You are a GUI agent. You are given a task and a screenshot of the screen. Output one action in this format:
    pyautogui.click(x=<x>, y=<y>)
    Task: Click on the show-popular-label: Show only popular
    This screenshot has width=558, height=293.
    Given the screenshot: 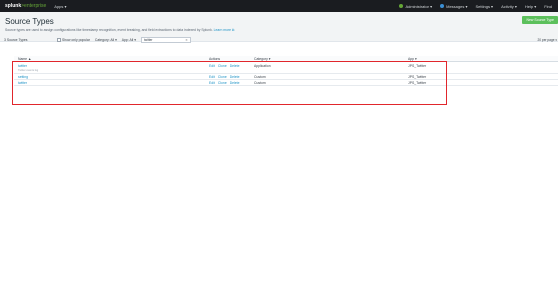 What is the action you would take?
    pyautogui.click(x=76, y=40)
    